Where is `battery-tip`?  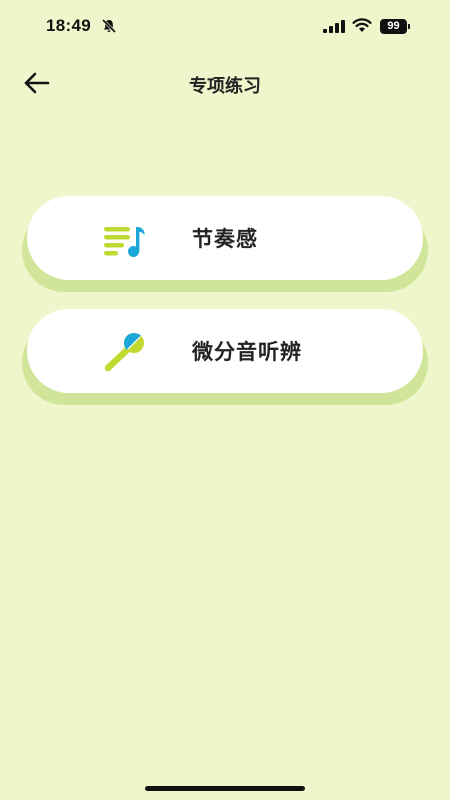 battery-tip is located at coordinates (409, 26).